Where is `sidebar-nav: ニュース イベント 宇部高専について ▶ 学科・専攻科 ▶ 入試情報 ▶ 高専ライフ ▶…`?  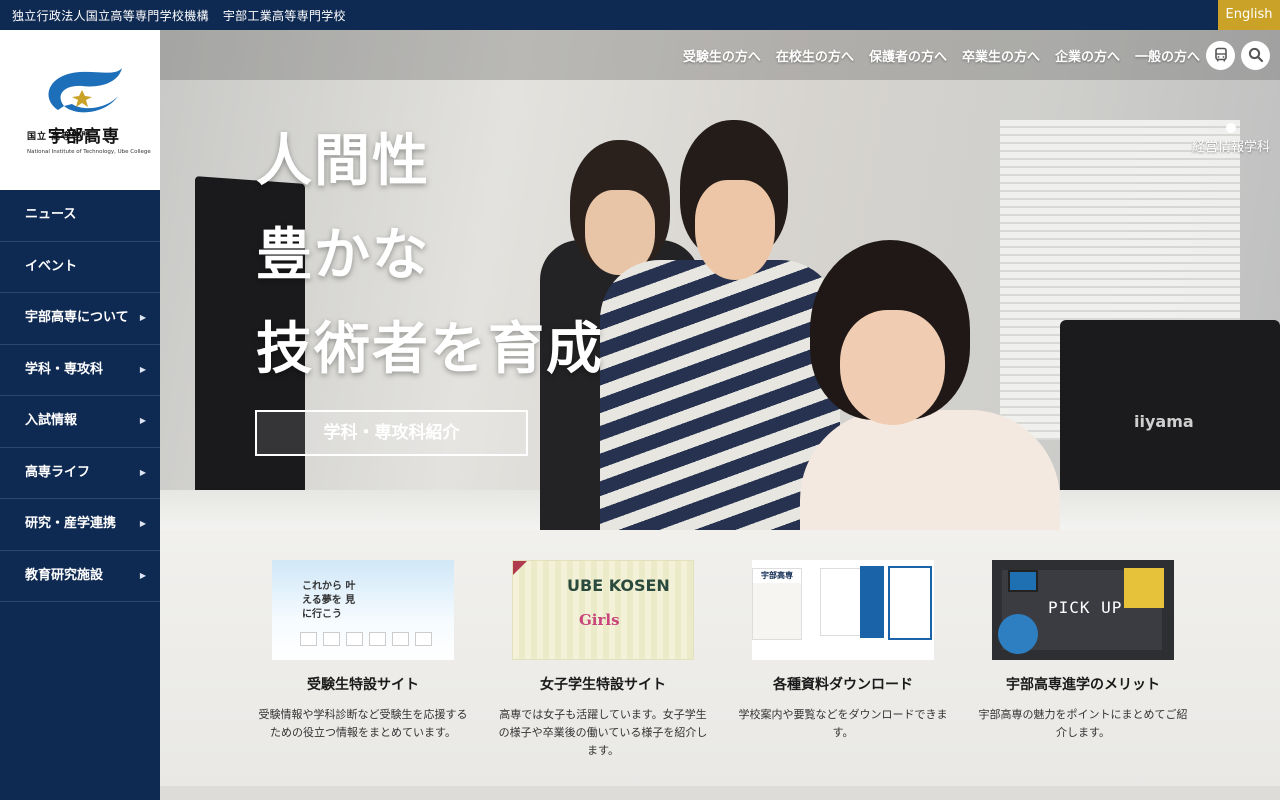
sidebar-nav: ニュース イベント 宇部高専について ▶ 学科・専攻科 ▶ 入試情報 ▶ 高専ライフ ▶… is located at coordinates (80, 396).